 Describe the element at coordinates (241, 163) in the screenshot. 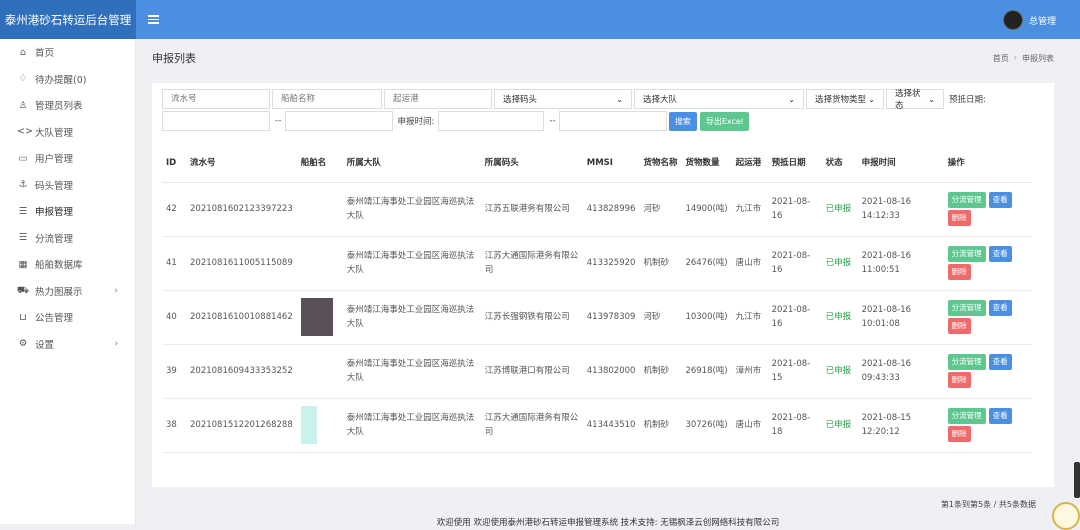

I see `col-serial: 流水号` at that location.